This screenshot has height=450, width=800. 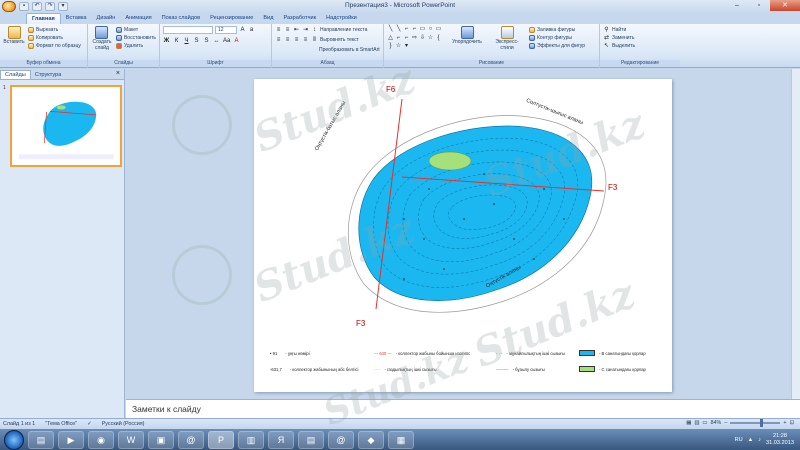 I want to click on taskbar-yandex-icon: Я, so click(x=281, y=439).